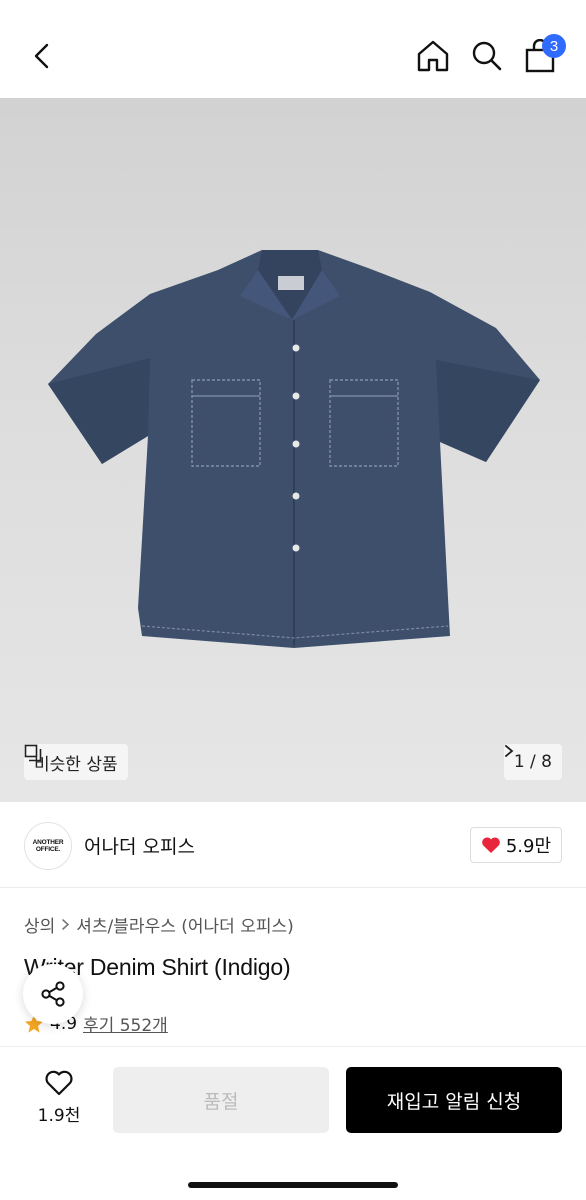  I want to click on restock-alert-button: 재입고 알림 신청, so click(454, 1100).